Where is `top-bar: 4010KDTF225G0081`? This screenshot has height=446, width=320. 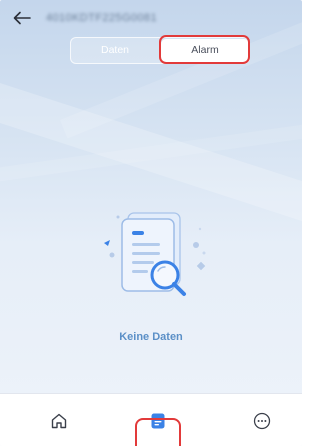 top-bar: 4010KDTF225G0081 is located at coordinates (151, 18).